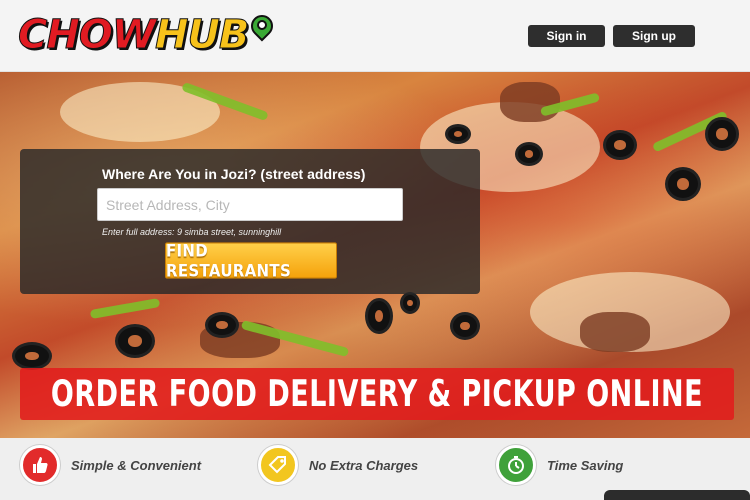 The image size is (750, 500). Describe the element at coordinates (585, 465) in the screenshot. I see `feature-label: Time Saving` at that location.